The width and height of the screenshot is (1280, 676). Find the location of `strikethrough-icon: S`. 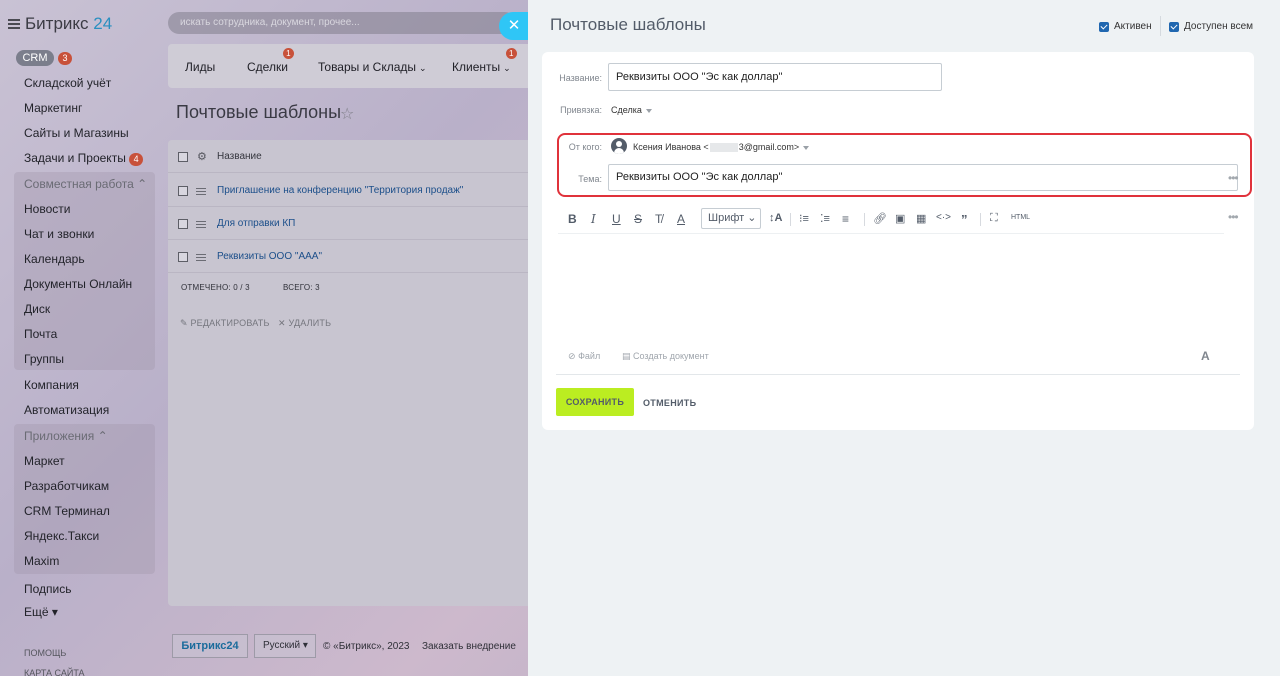

strikethrough-icon: S is located at coordinates (638, 219).